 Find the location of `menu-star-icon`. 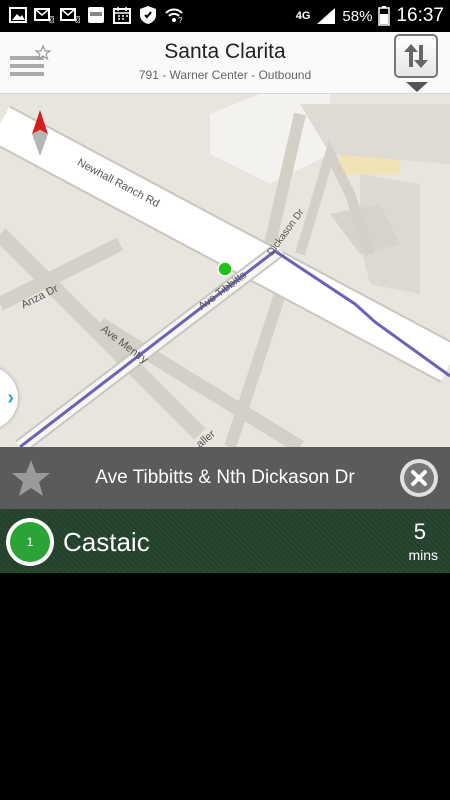

menu-star-icon is located at coordinates (31, 60).